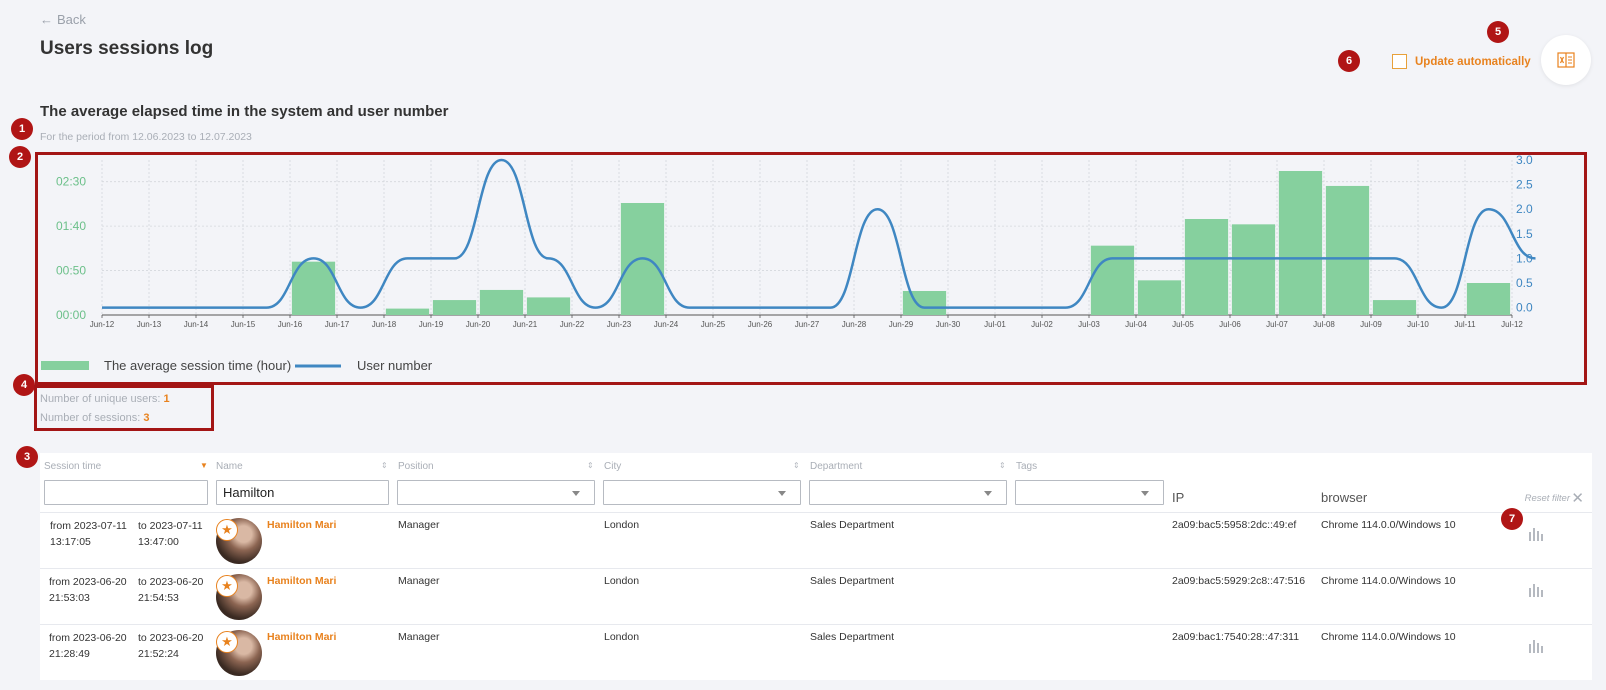  Describe the element at coordinates (1089, 324) in the screenshot. I see `x-axis-tick-label: Jul-03` at that location.